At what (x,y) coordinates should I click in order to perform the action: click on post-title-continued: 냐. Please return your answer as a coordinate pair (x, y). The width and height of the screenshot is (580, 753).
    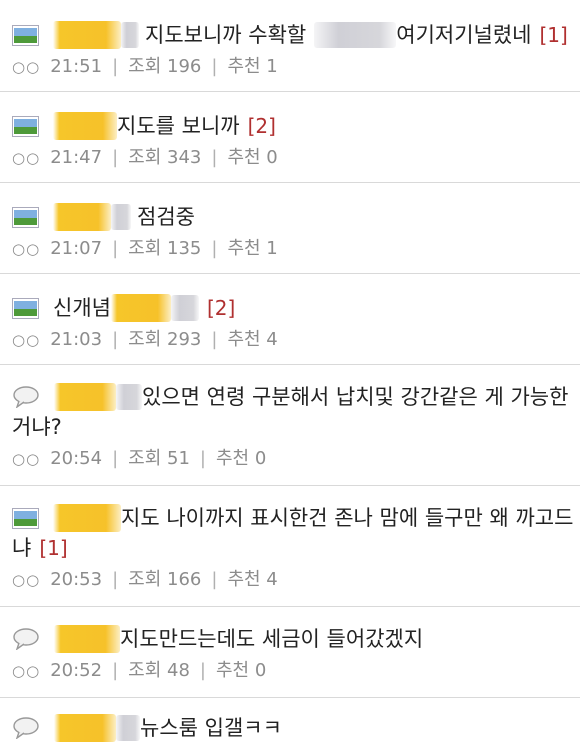
    Looking at the image, I should click on (21, 548).